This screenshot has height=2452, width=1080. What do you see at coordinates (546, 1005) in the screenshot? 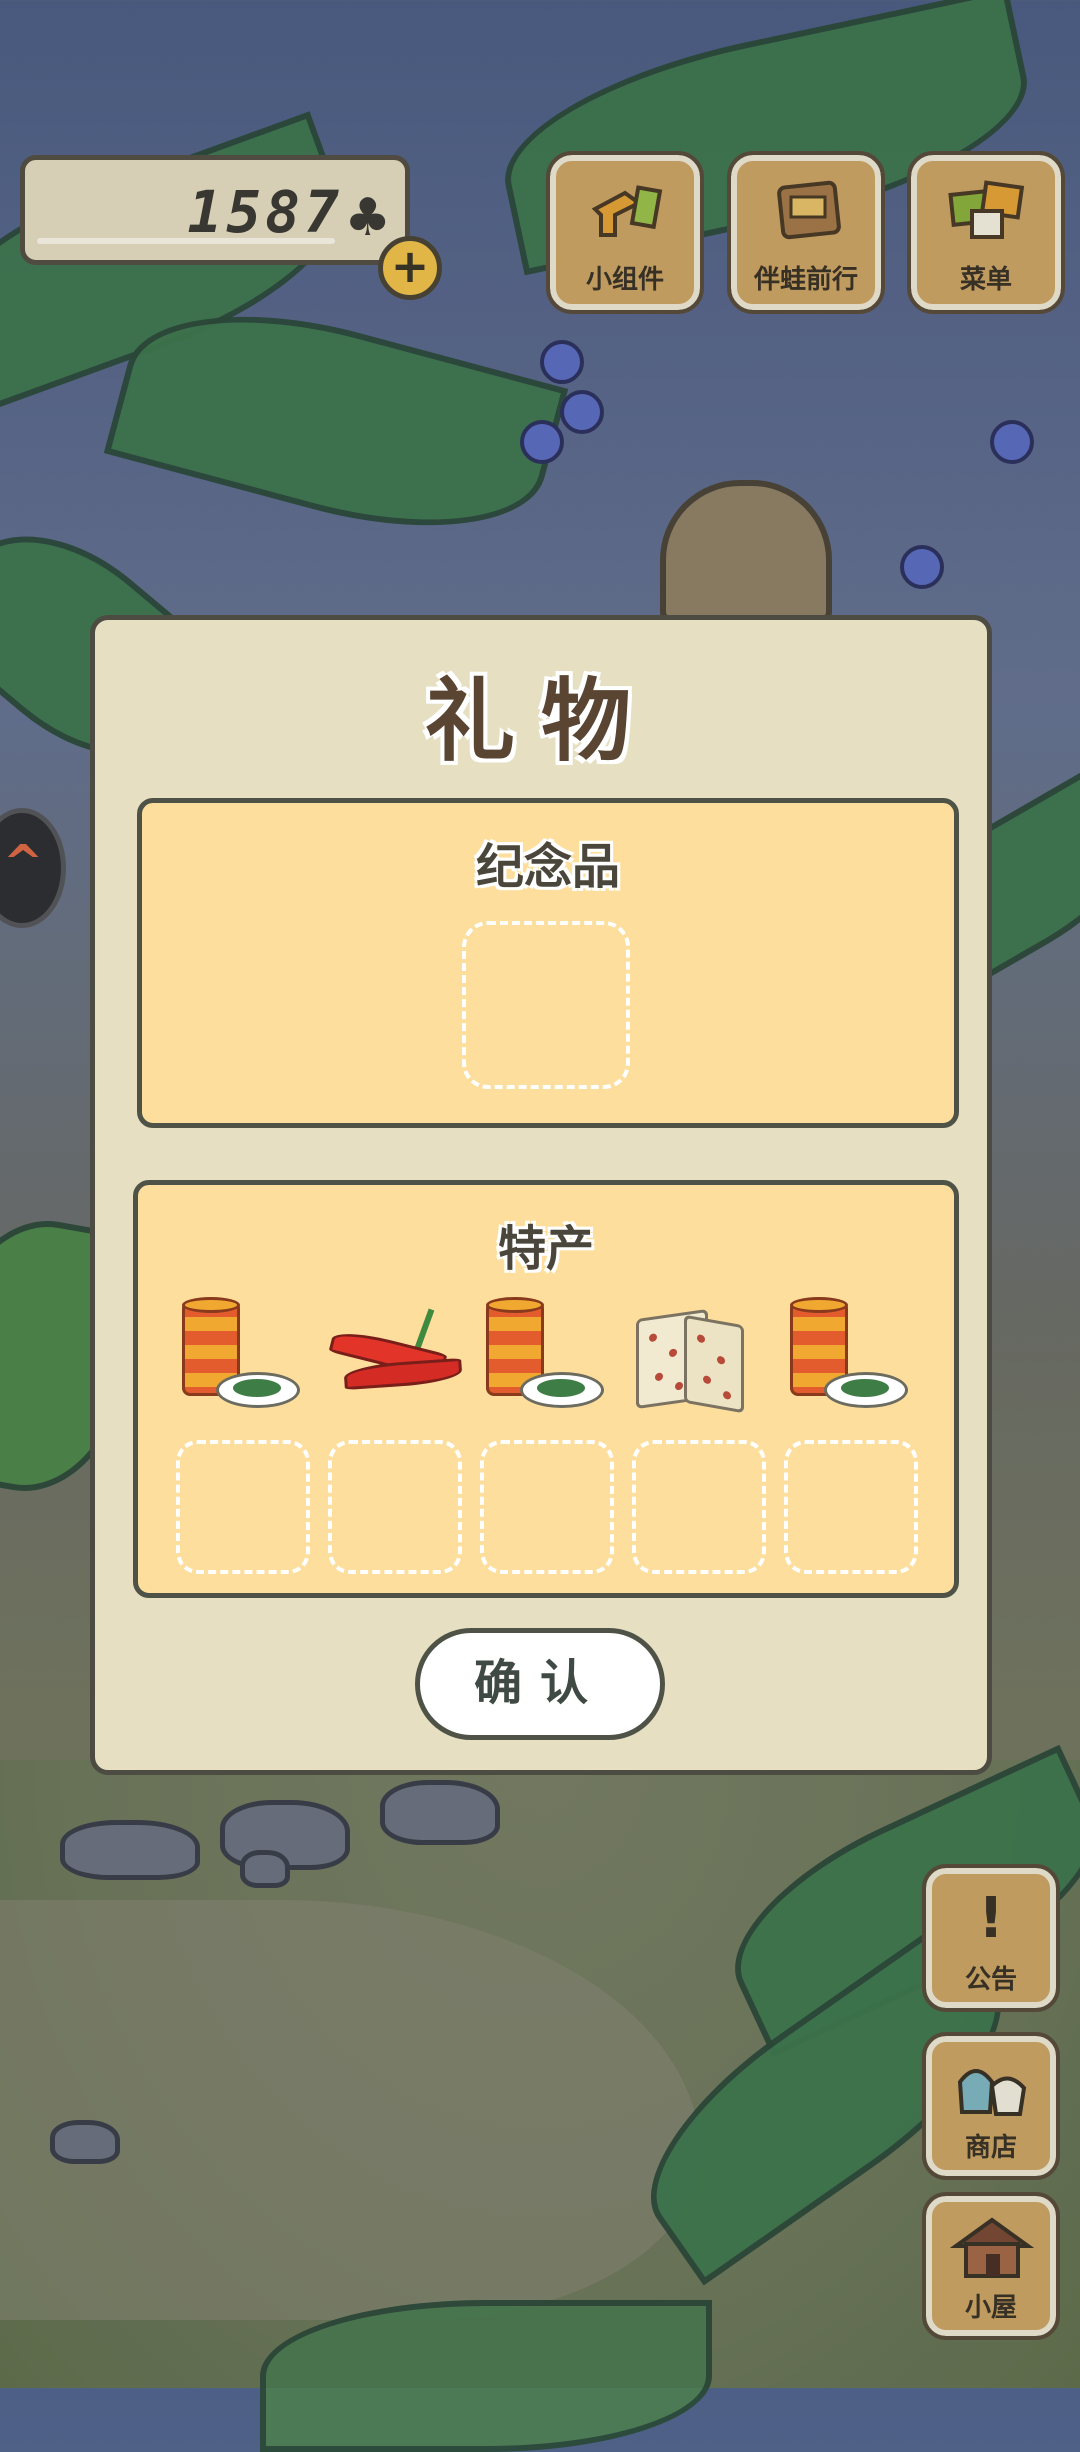
I see `souvenir-slot` at bounding box center [546, 1005].